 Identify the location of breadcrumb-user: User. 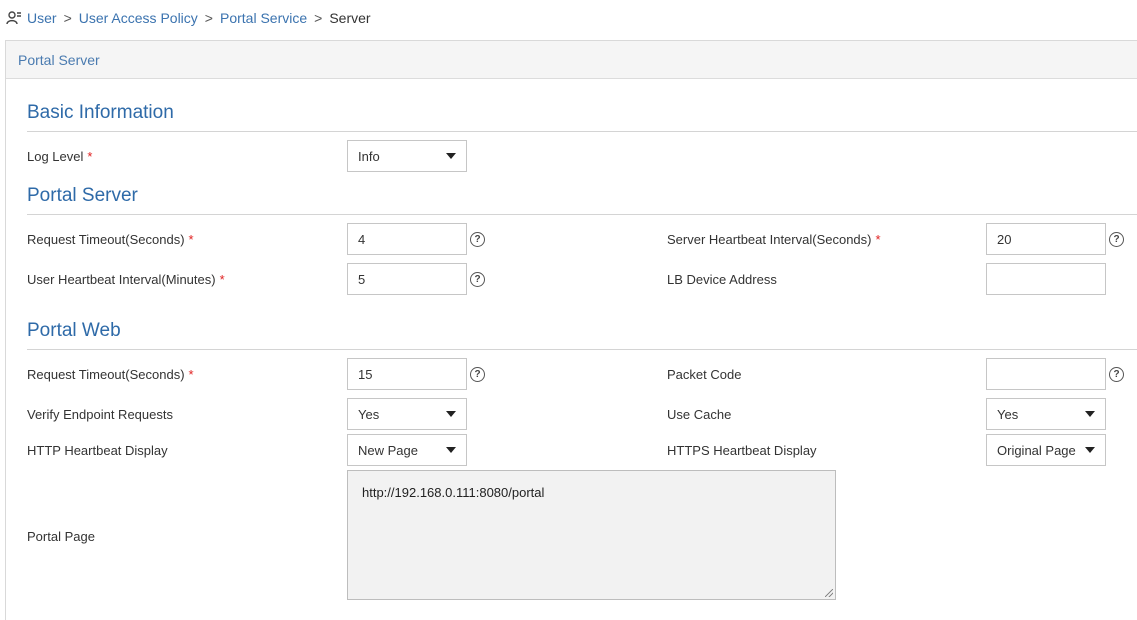
(42, 18).